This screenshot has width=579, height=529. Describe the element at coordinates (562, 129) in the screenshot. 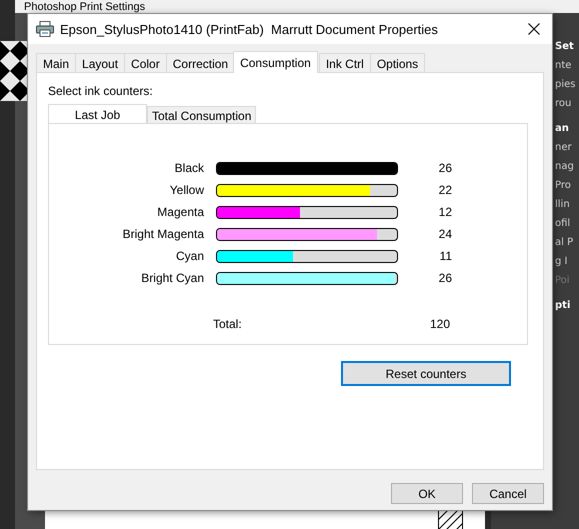

I see `panel-text: an` at that location.